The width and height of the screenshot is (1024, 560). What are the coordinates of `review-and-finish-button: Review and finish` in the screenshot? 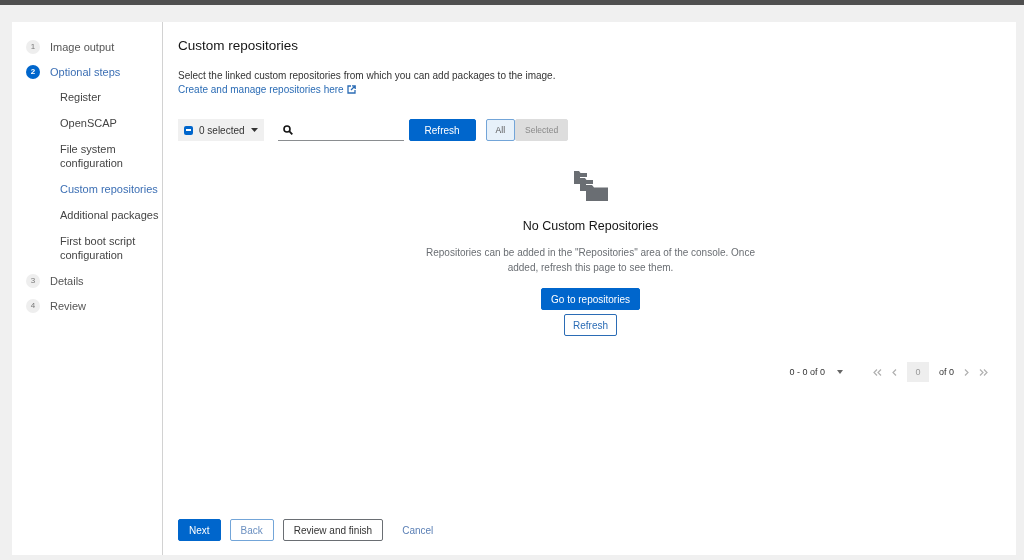 It's located at (333, 530).